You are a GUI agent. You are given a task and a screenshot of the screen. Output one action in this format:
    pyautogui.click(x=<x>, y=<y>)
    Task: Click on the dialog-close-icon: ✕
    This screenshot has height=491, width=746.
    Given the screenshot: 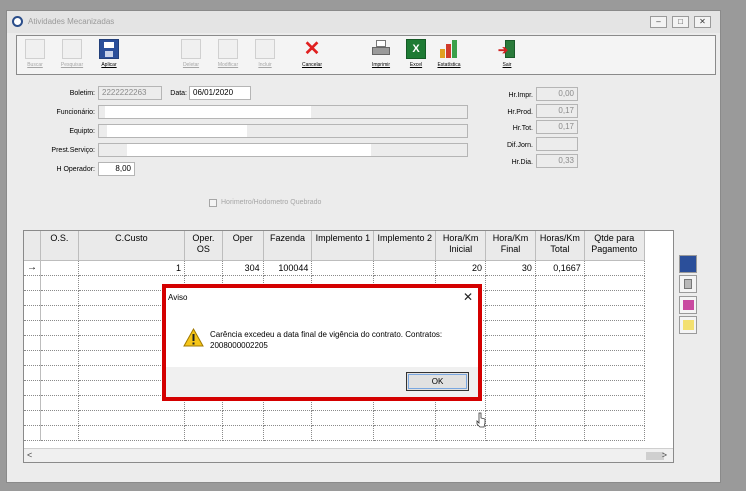 What is the action you would take?
    pyautogui.click(x=468, y=297)
    